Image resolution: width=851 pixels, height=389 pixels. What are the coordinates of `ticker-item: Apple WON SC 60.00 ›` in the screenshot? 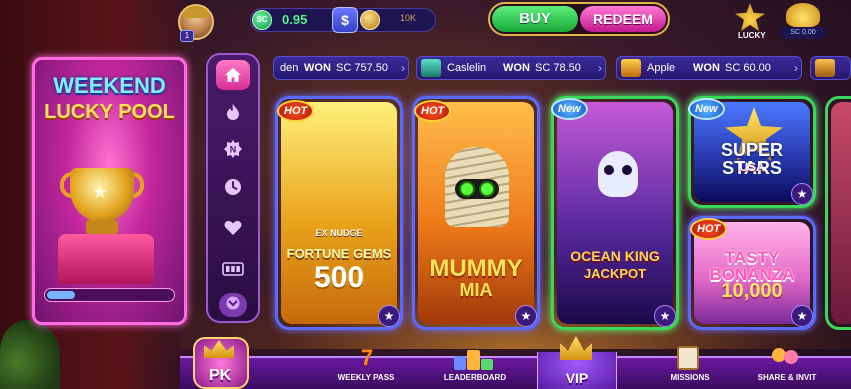 It's located at (709, 68).